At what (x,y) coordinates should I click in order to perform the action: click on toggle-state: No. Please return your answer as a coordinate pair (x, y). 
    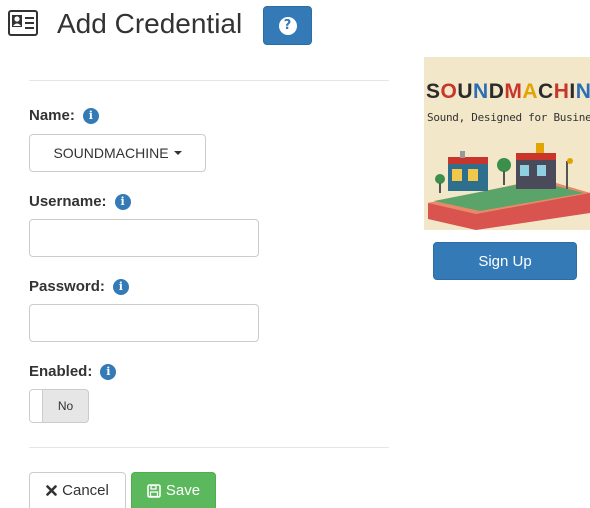
    Looking at the image, I should click on (65, 406).